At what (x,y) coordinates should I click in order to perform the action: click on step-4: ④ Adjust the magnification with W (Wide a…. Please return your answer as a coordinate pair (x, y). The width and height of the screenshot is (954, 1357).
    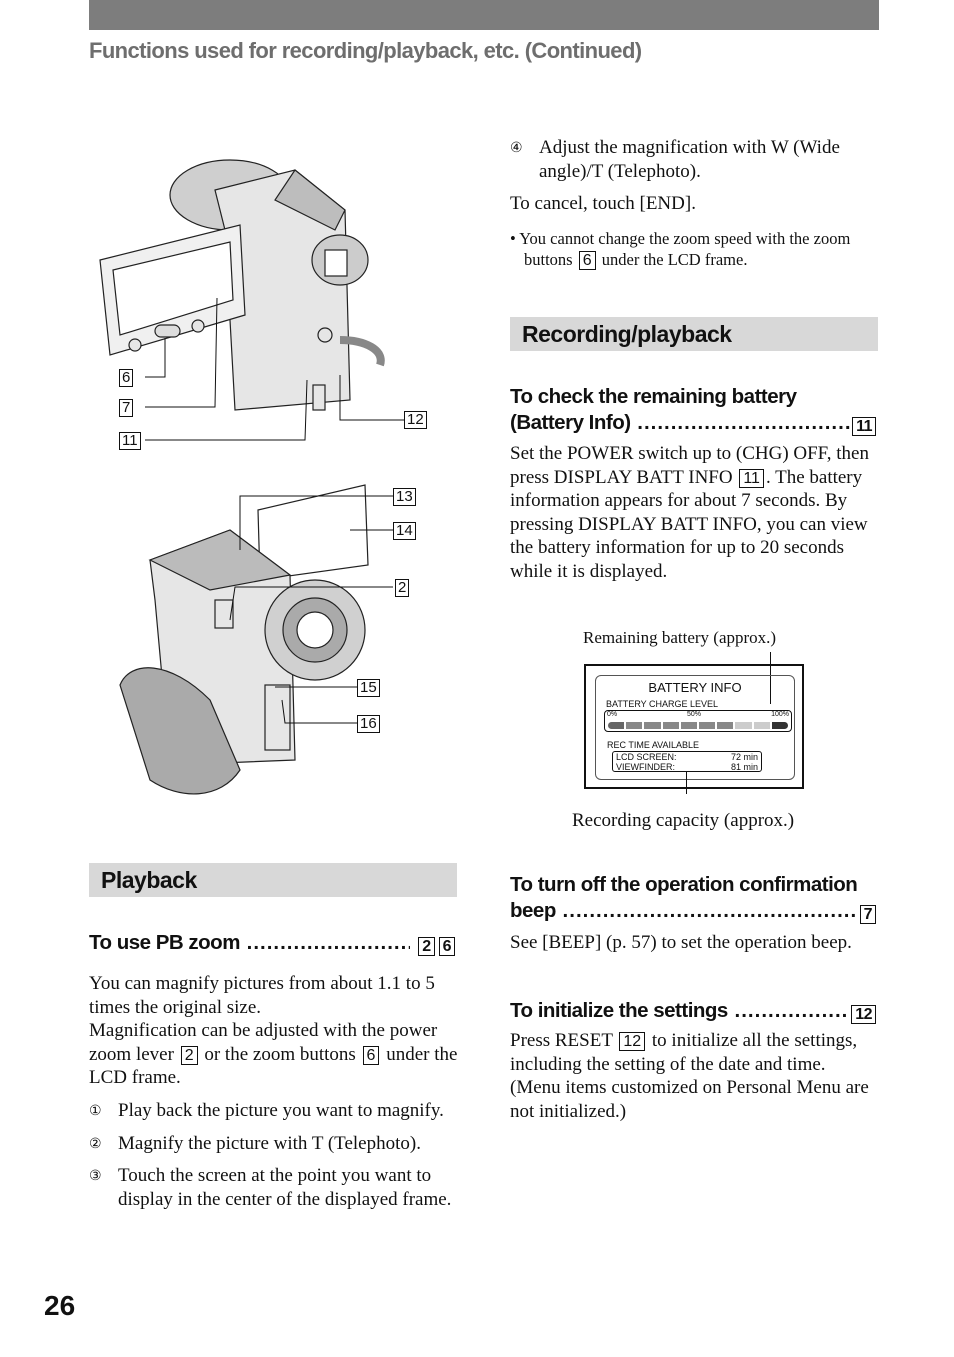
    Looking at the image, I should click on (695, 159).